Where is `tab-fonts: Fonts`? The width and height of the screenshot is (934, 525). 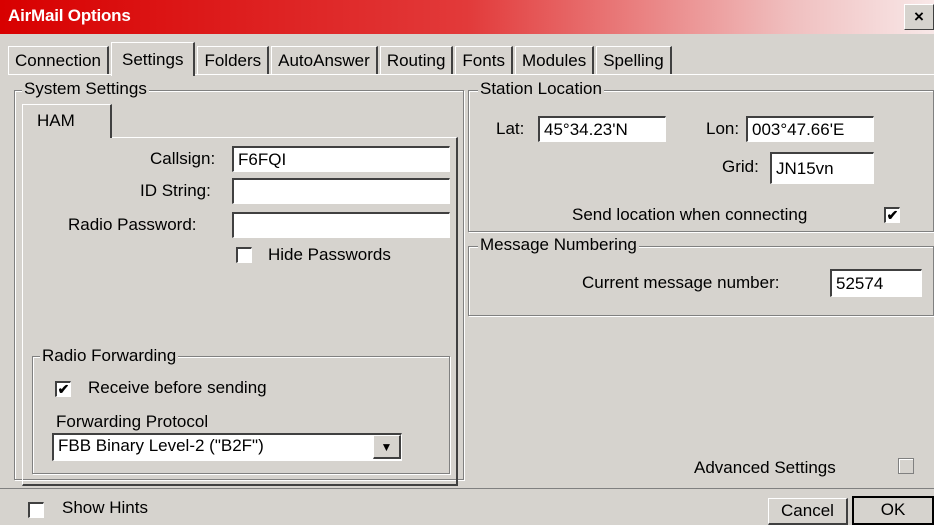 tab-fonts: Fonts is located at coordinates (484, 60).